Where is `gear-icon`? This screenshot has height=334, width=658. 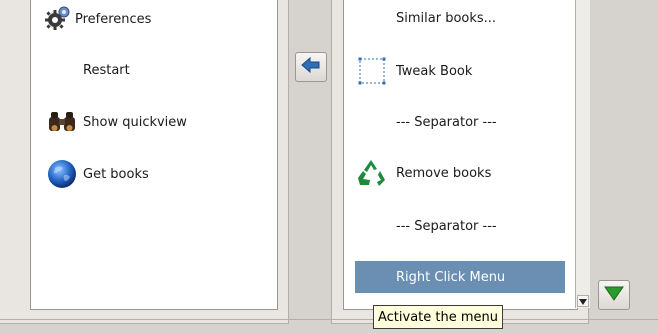 gear-icon is located at coordinates (58, 19).